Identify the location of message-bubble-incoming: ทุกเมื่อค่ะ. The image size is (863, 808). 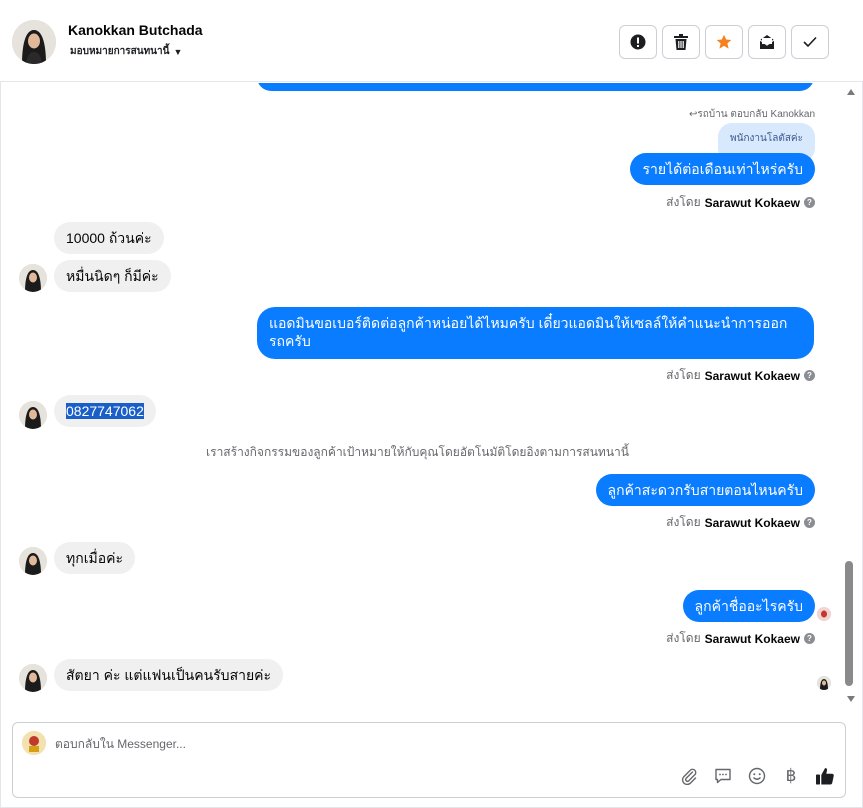
(95, 558).